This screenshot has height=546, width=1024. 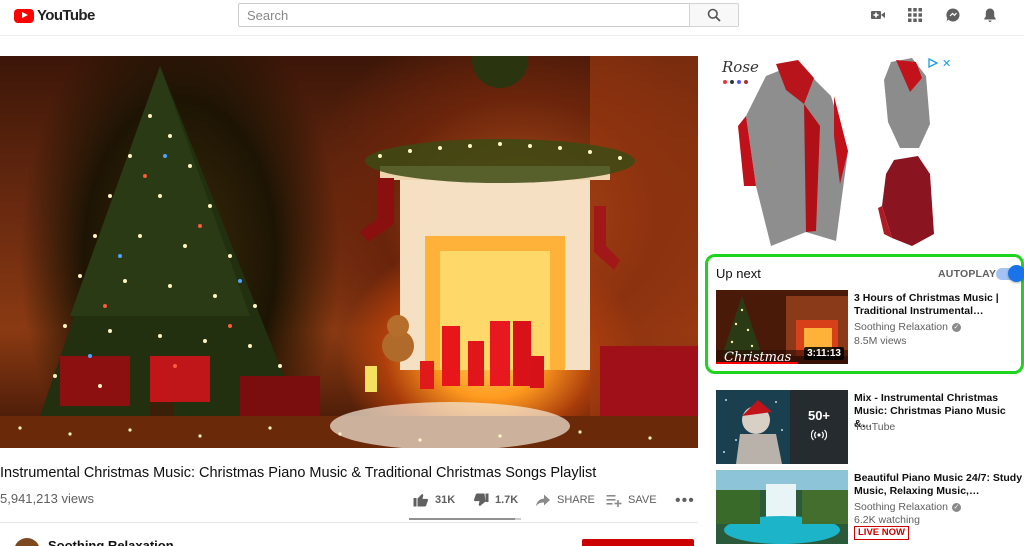 What do you see at coordinates (445, 500) in the screenshot?
I see `like-count: 31K` at bounding box center [445, 500].